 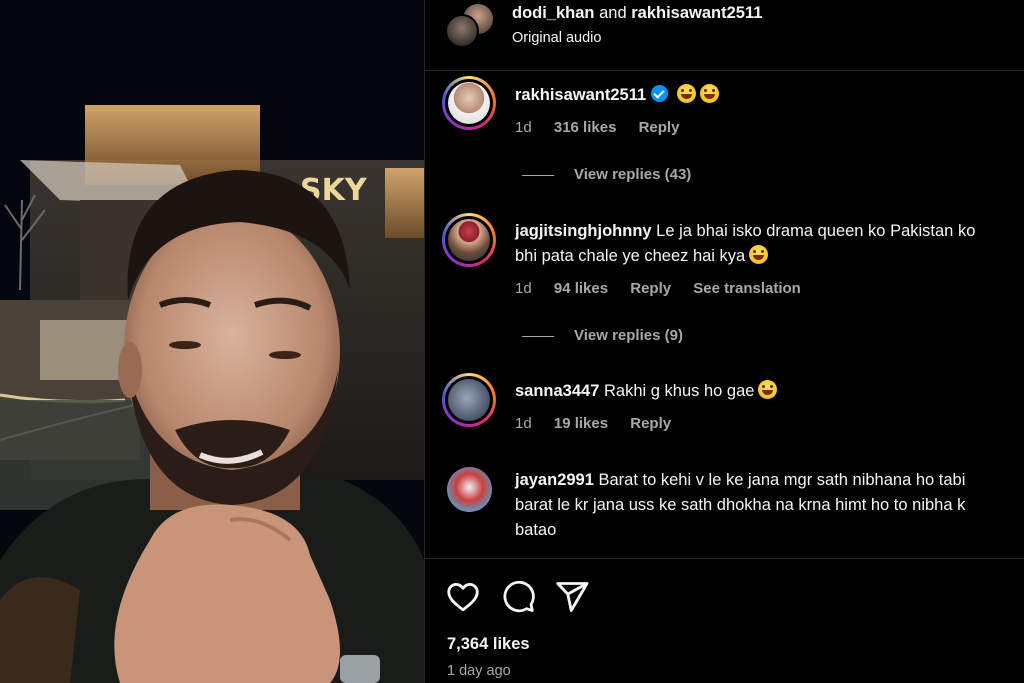 What do you see at coordinates (724, 620) in the screenshot?
I see `post-actions: 7,364 likes 1 day ago` at bounding box center [724, 620].